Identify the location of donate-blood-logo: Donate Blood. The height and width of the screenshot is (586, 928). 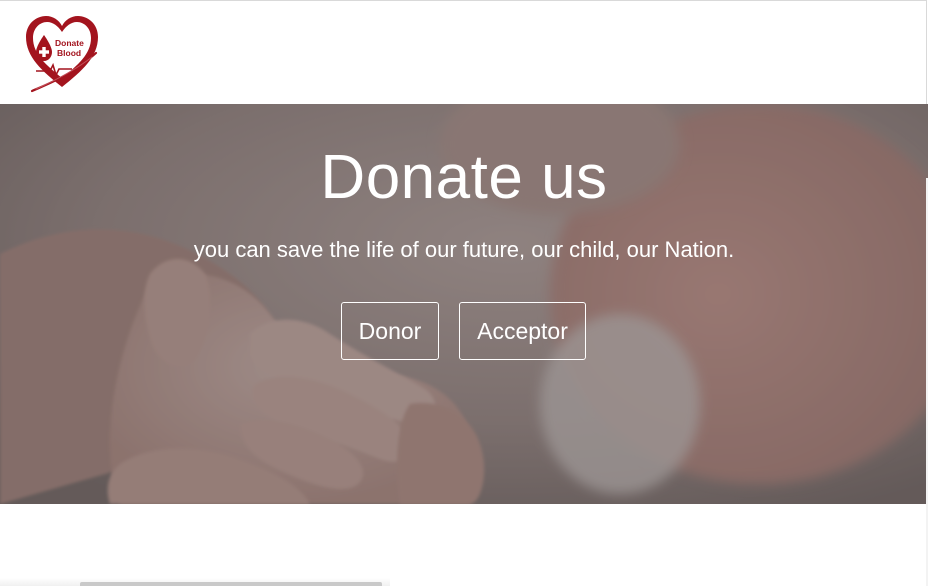
(62, 53).